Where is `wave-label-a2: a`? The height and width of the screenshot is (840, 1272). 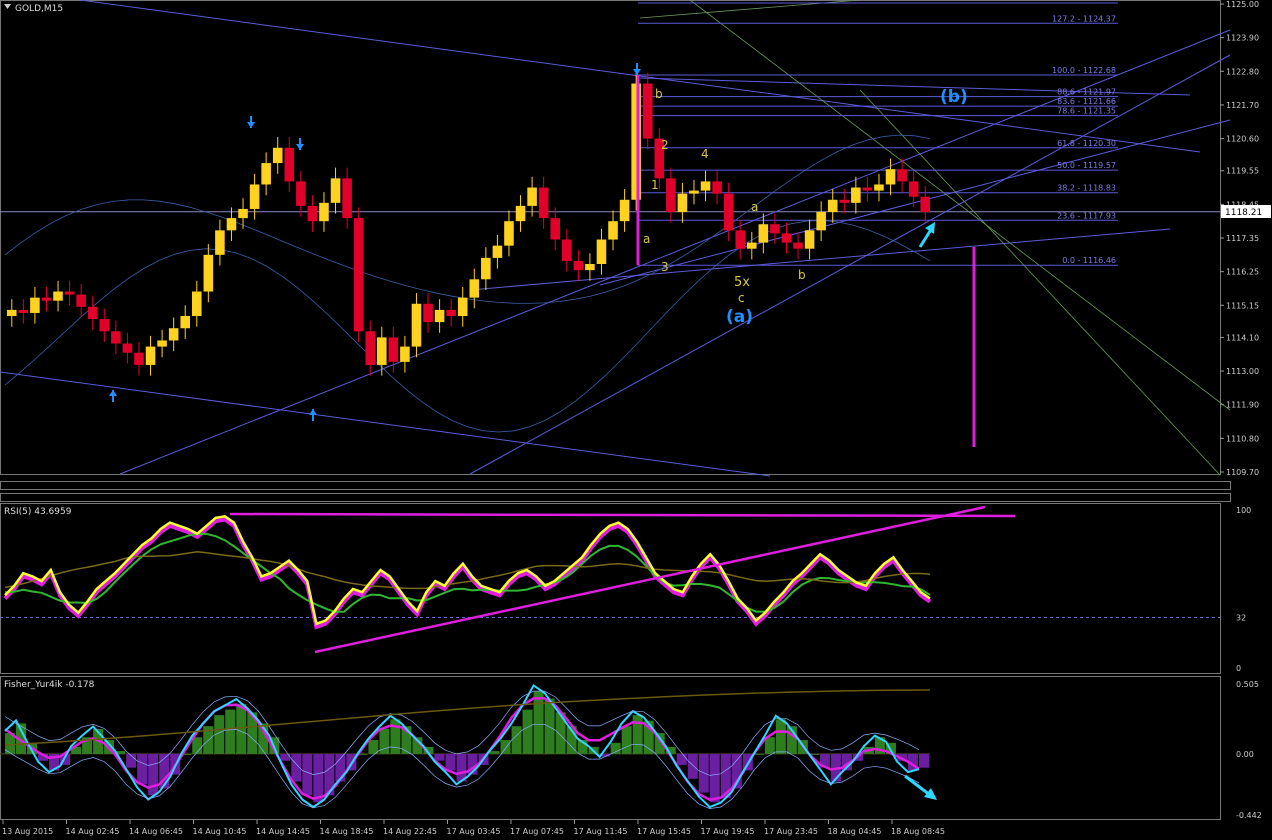 wave-label-a2: a is located at coordinates (754, 207).